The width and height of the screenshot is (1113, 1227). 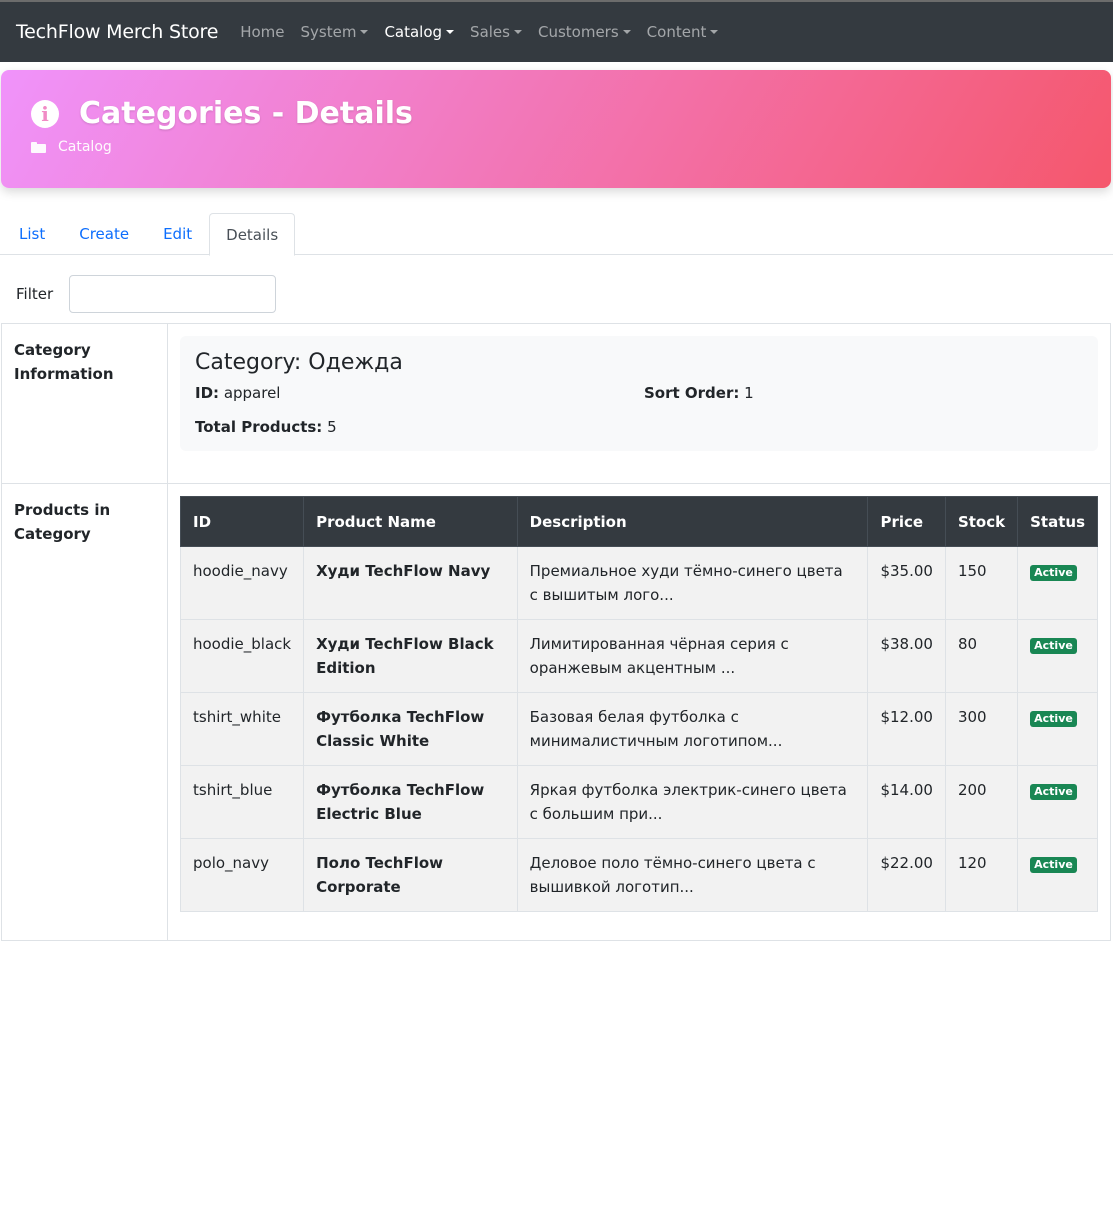 What do you see at coordinates (490, 32) in the screenshot?
I see `nav-sales-label: Sales` at bounding box center [490, 32].